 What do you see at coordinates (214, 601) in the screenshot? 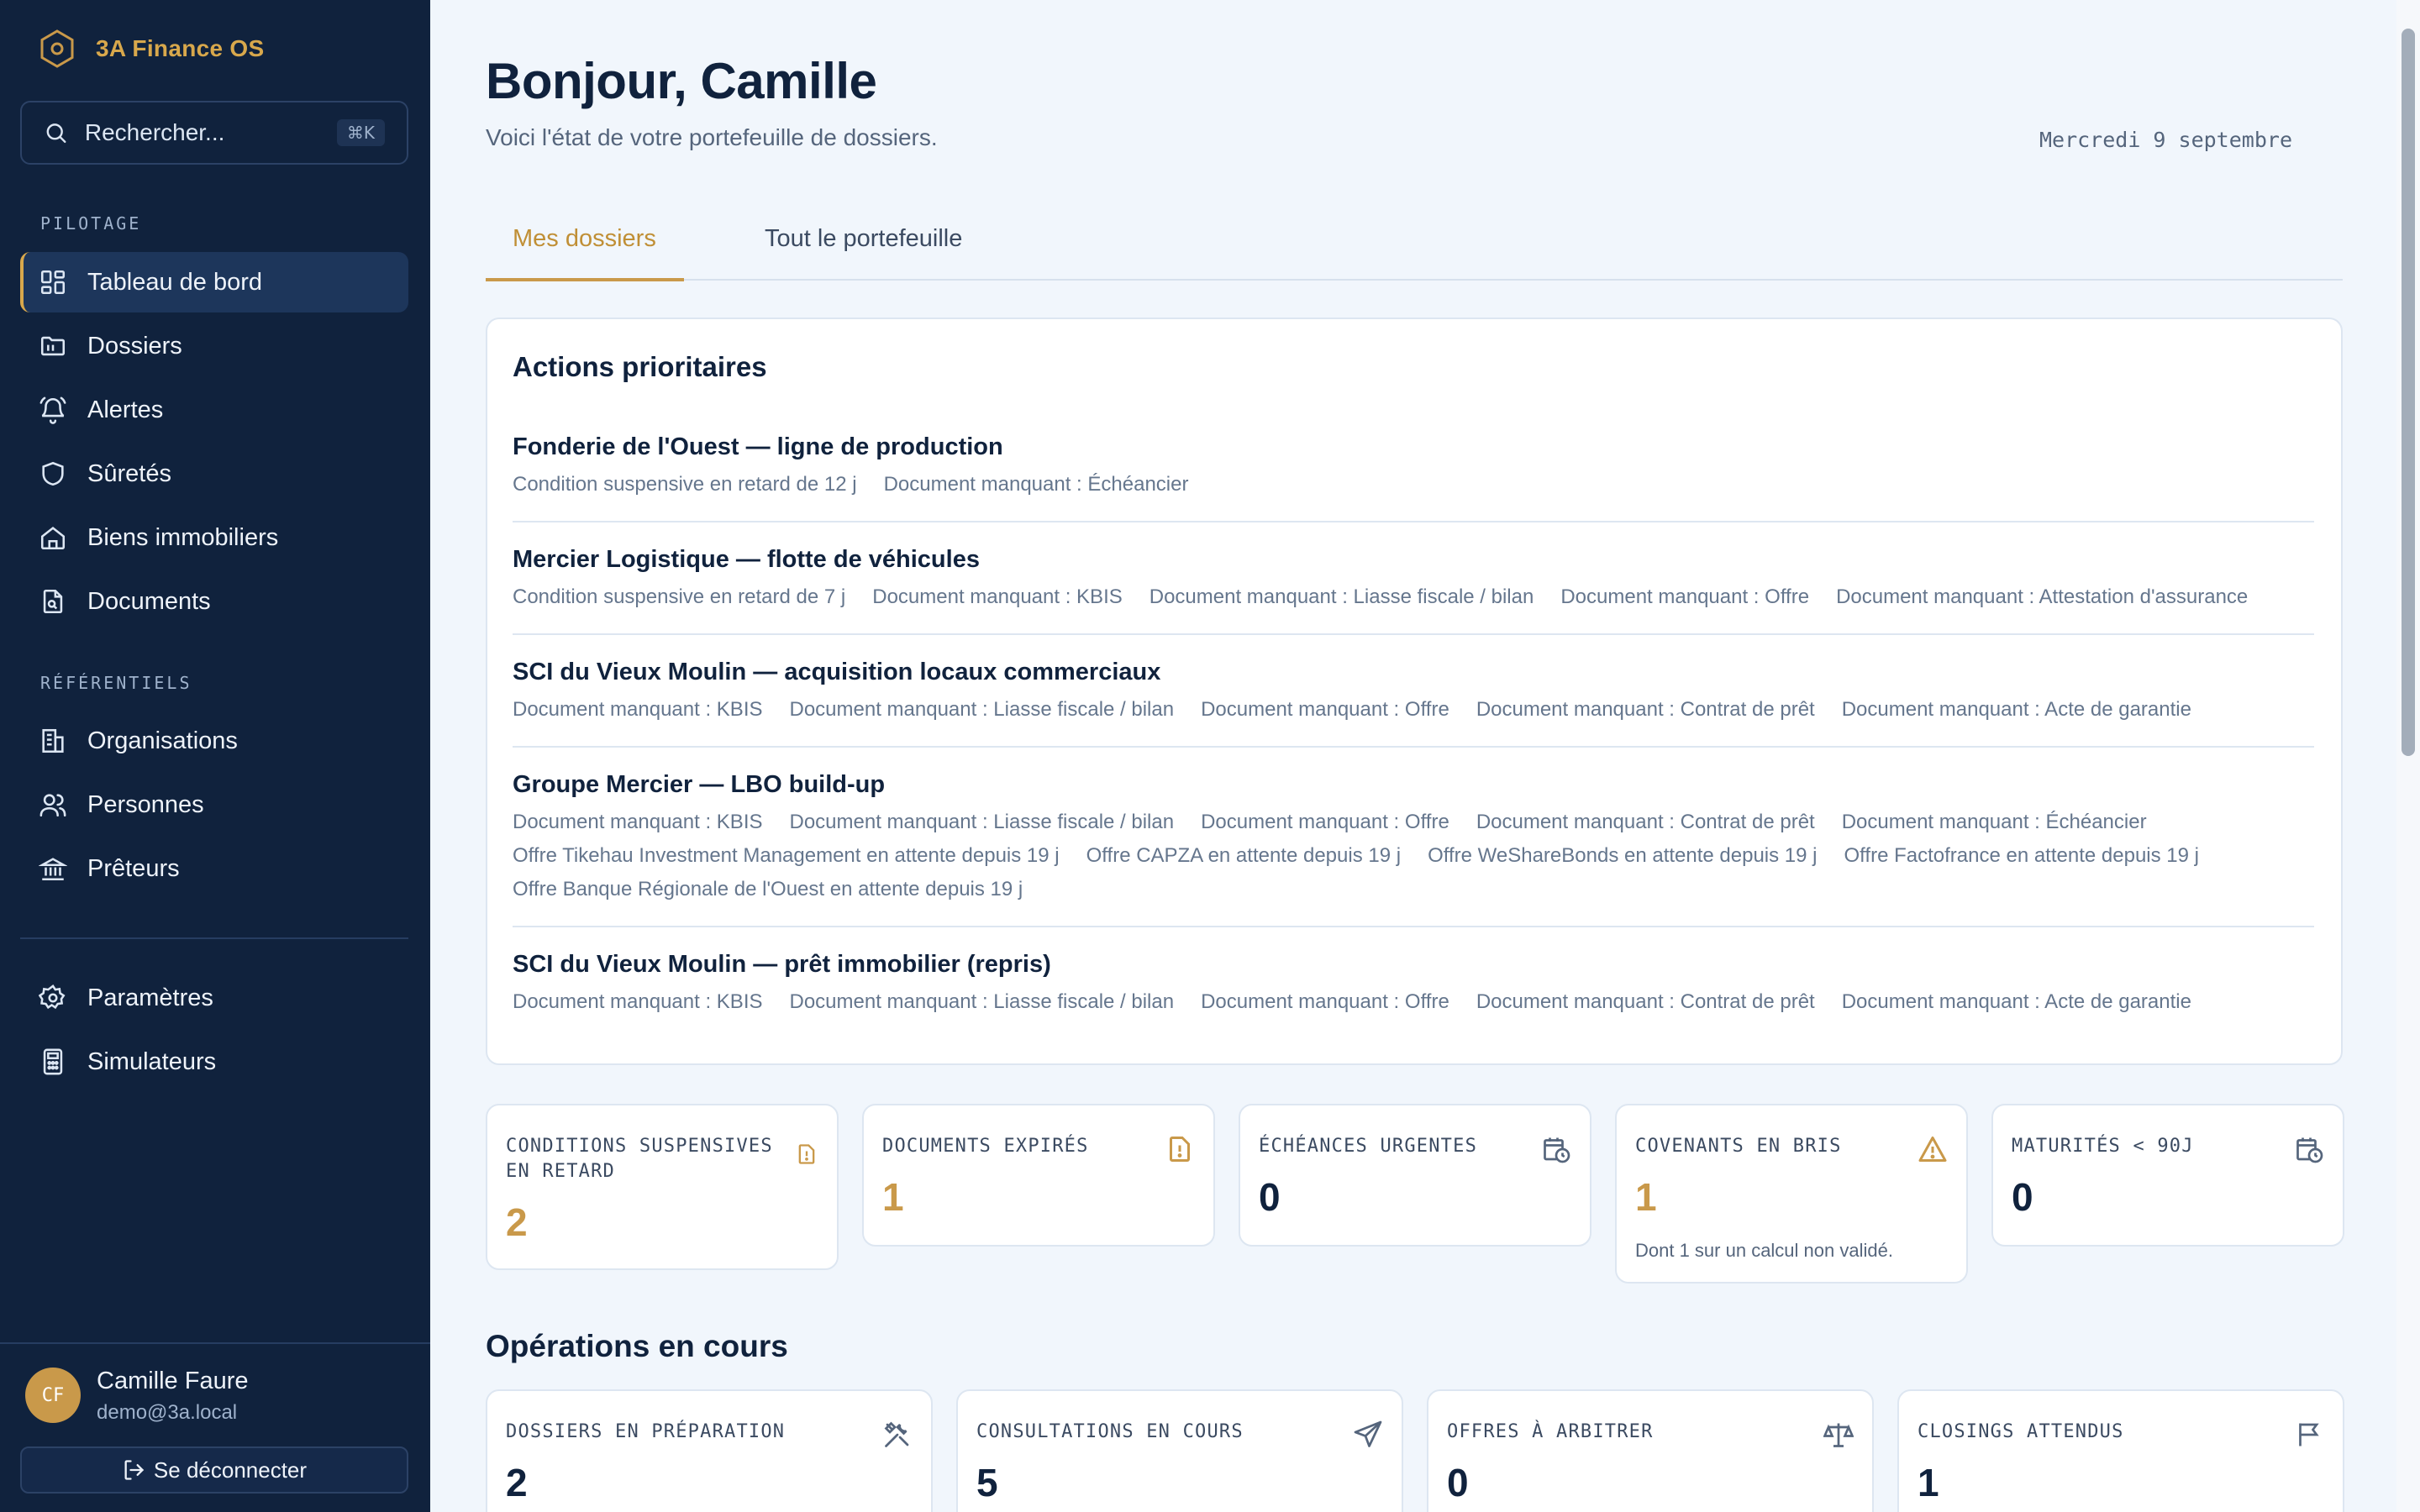
I see `sidebar-item-documents: Documents` at bounding box center [214, 601].